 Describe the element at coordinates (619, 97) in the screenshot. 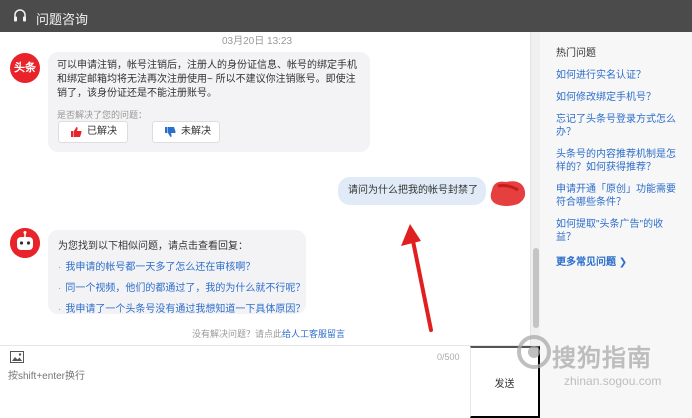

I see `hot-question-link: 如何修改绑定手机号？` at that location.